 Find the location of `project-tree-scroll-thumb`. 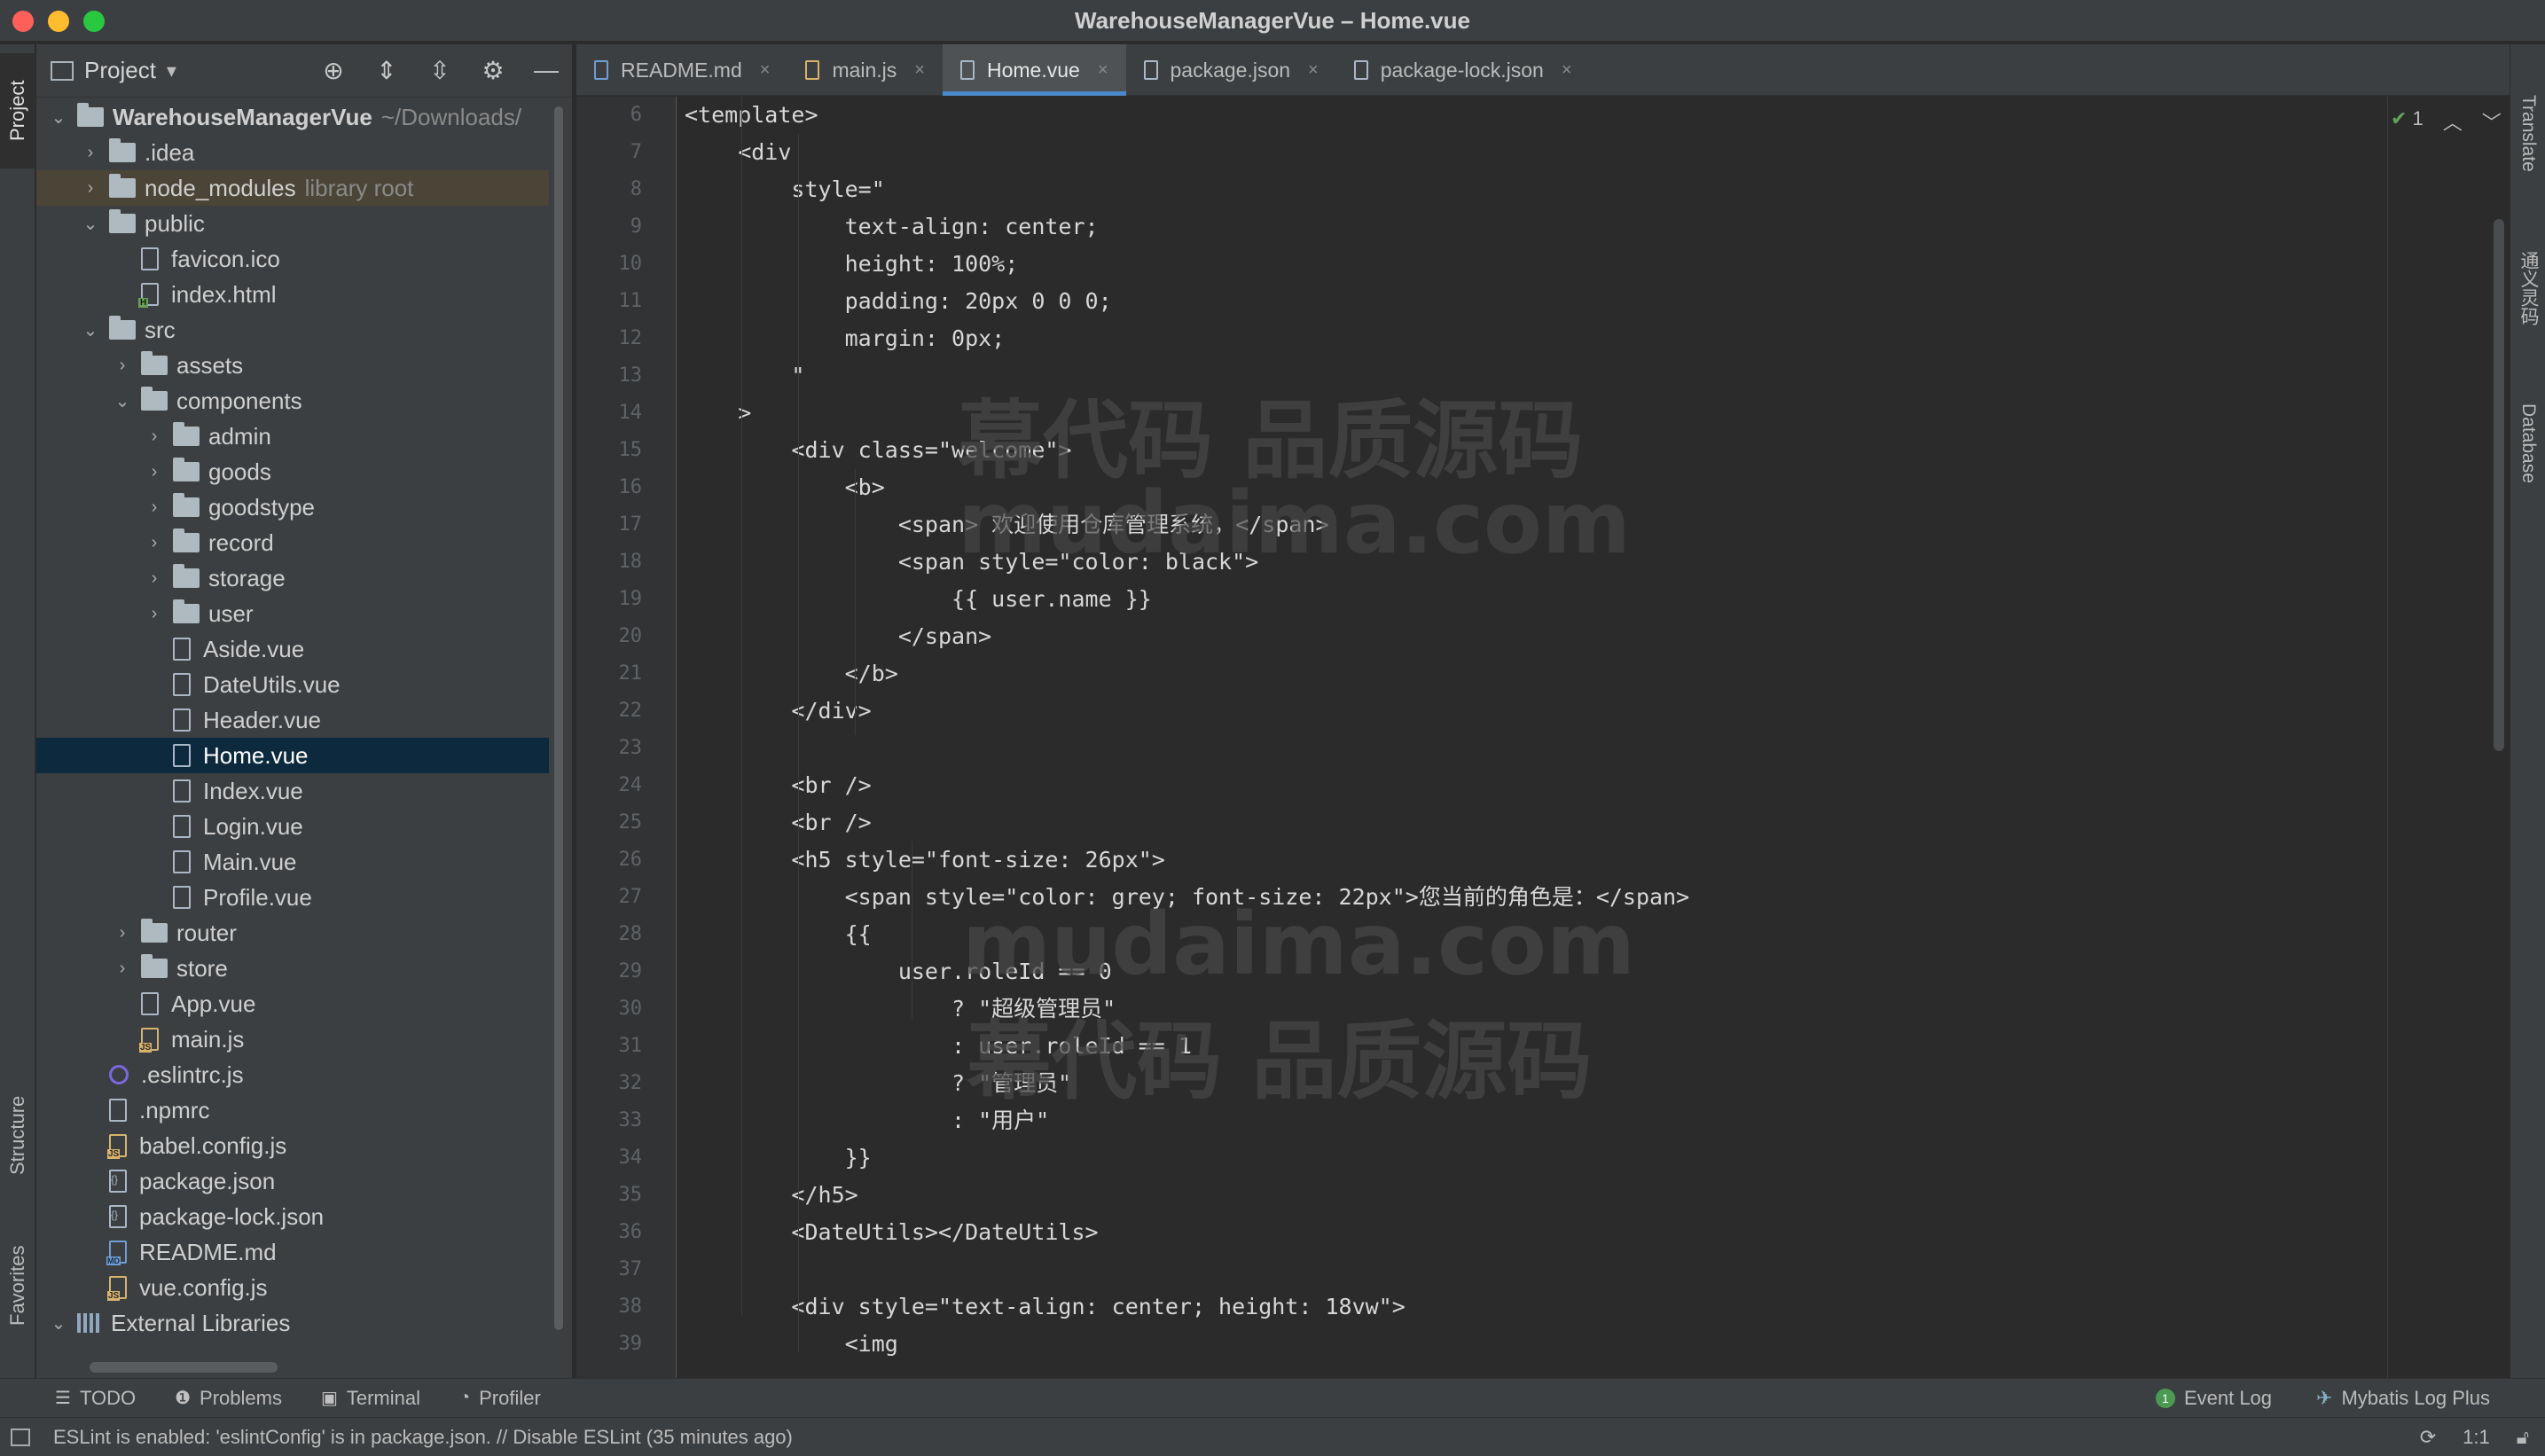

project-tree-scroll-thumb is located at coordinates (558, 718).